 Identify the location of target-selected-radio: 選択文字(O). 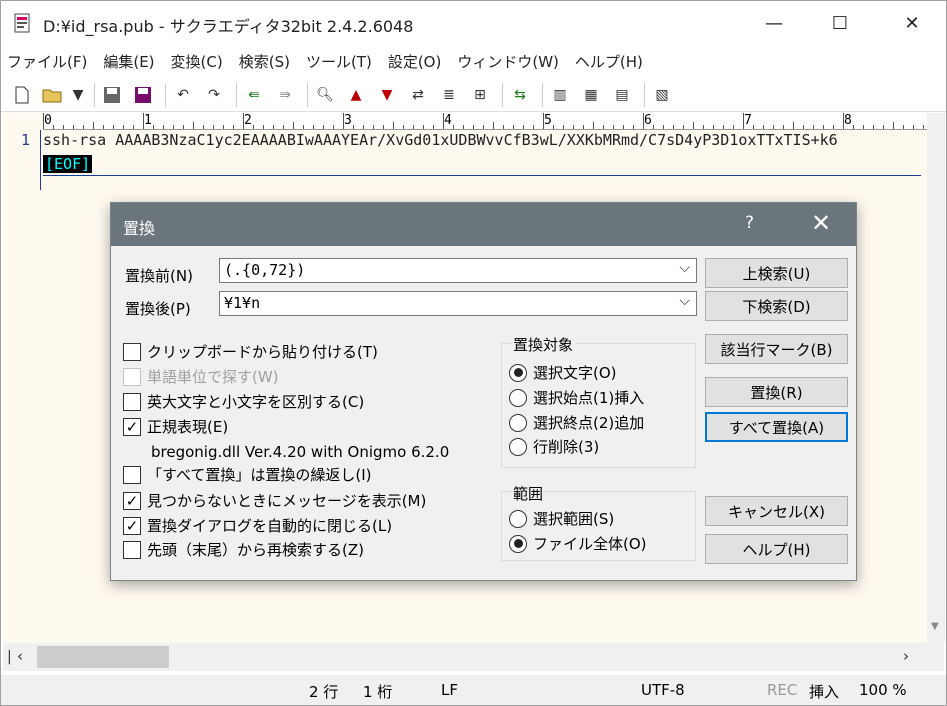
(563, 372).